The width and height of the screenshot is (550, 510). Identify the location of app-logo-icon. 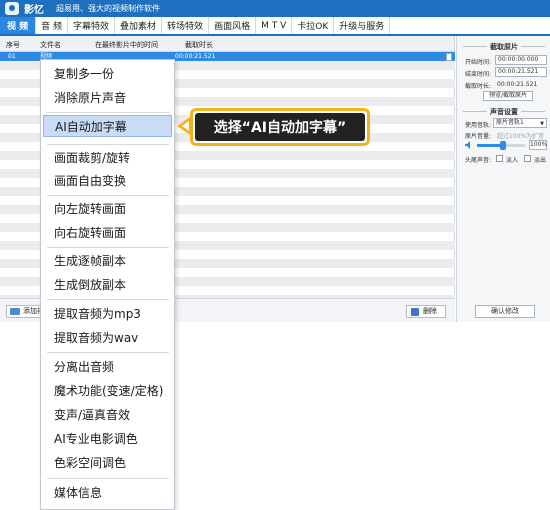
(12, 8).